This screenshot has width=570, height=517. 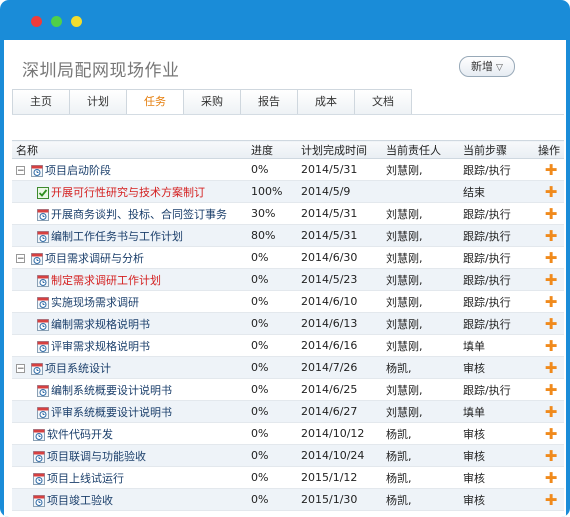 I want to click on task-due-date: 2014/5/31, so click(x=339, y=169).